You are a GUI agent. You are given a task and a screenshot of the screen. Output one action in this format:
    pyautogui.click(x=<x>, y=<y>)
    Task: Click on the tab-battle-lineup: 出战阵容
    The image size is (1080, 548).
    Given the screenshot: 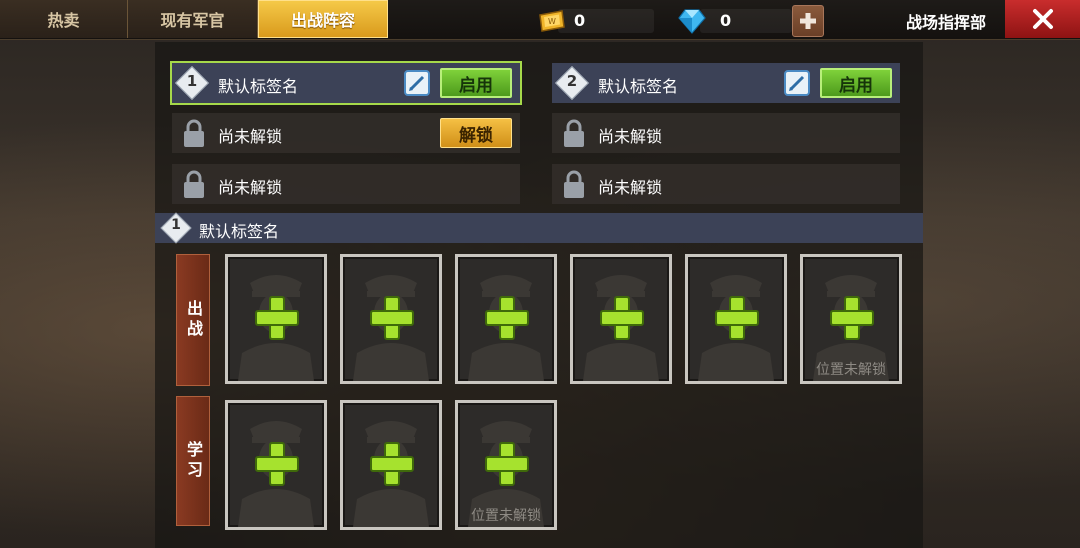 What is the action you would take?
    pyautogui.click(x=323, y=19)
    